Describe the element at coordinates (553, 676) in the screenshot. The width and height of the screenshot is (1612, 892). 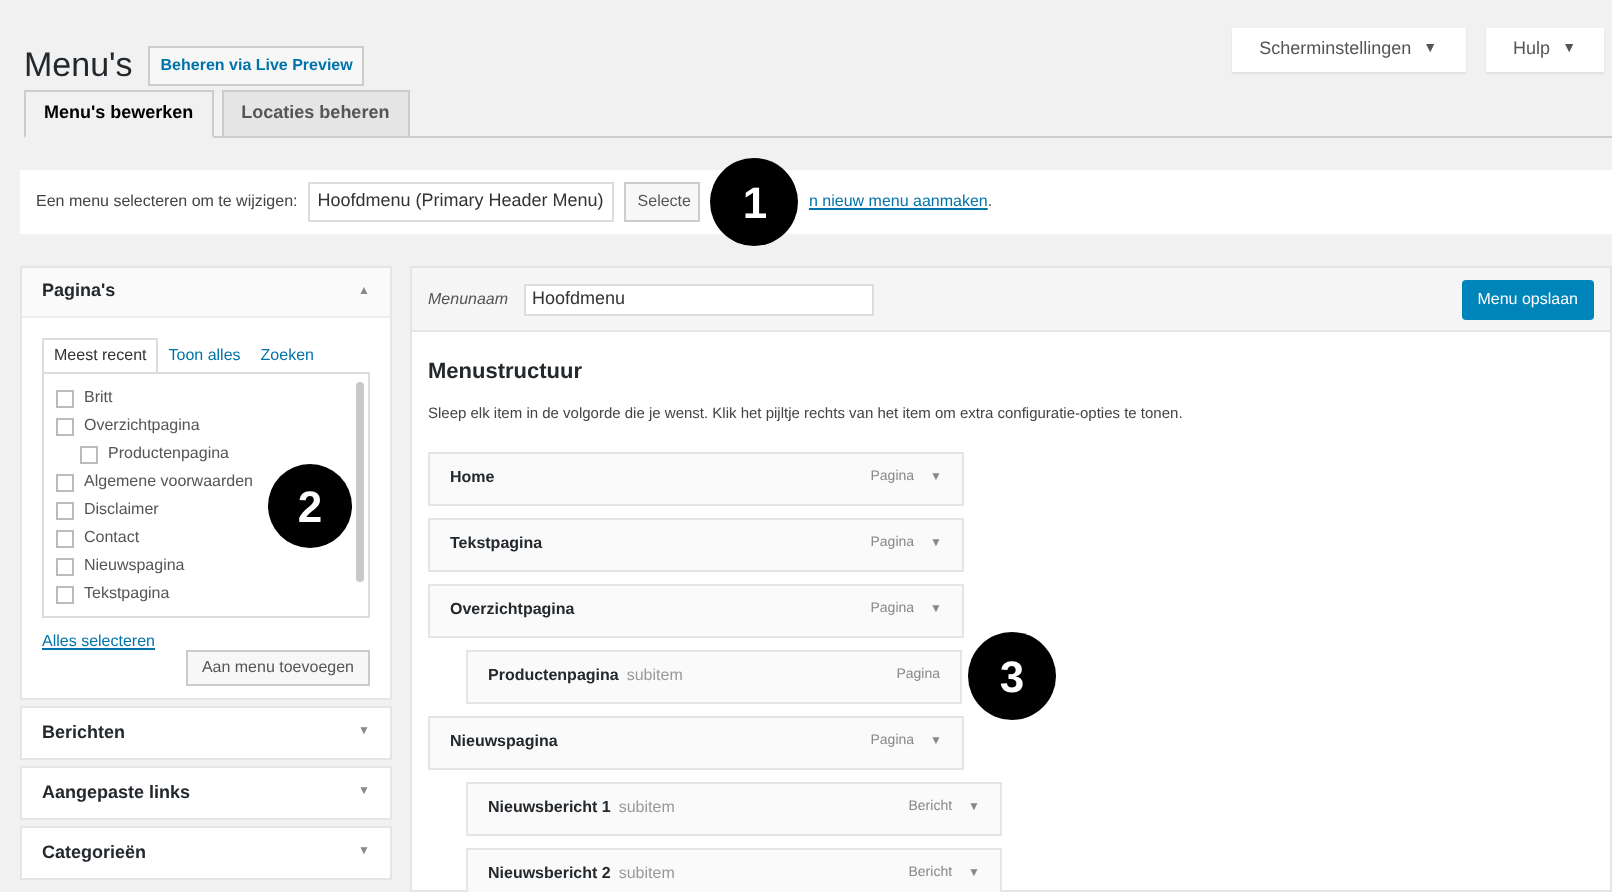
I see `menu-item-title: Productenpagina` at that location.